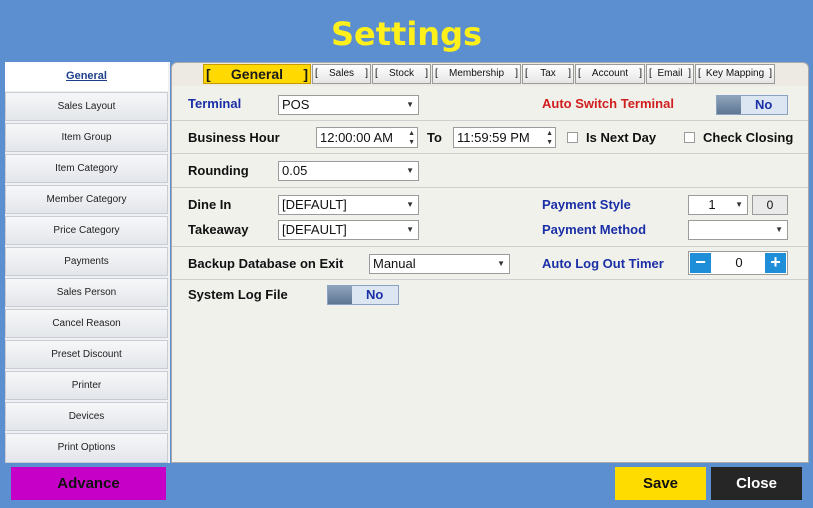 This screenshot has height=508, width=813. Describe the element at coordinates (86, 385) in the screenshot. I see `sidebar-item-printer: Printer` at that location.